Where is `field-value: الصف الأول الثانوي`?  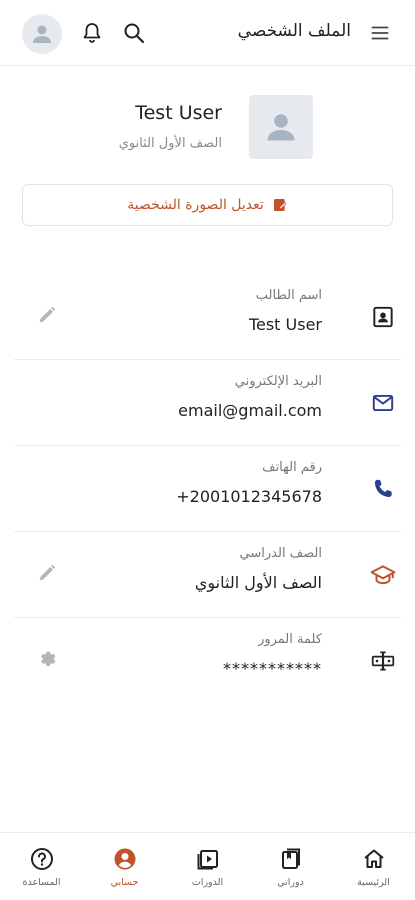
field-value: الصف الأول الثانوي is located at coordinates (258, 582).